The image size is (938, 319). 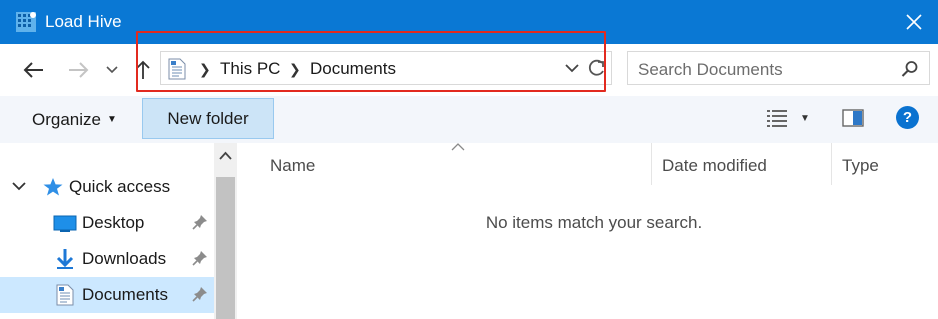 What do you see at coordinates (26, 22) in the screenshot?
I see `hive-app-icon` at bounding box center [26, 22].